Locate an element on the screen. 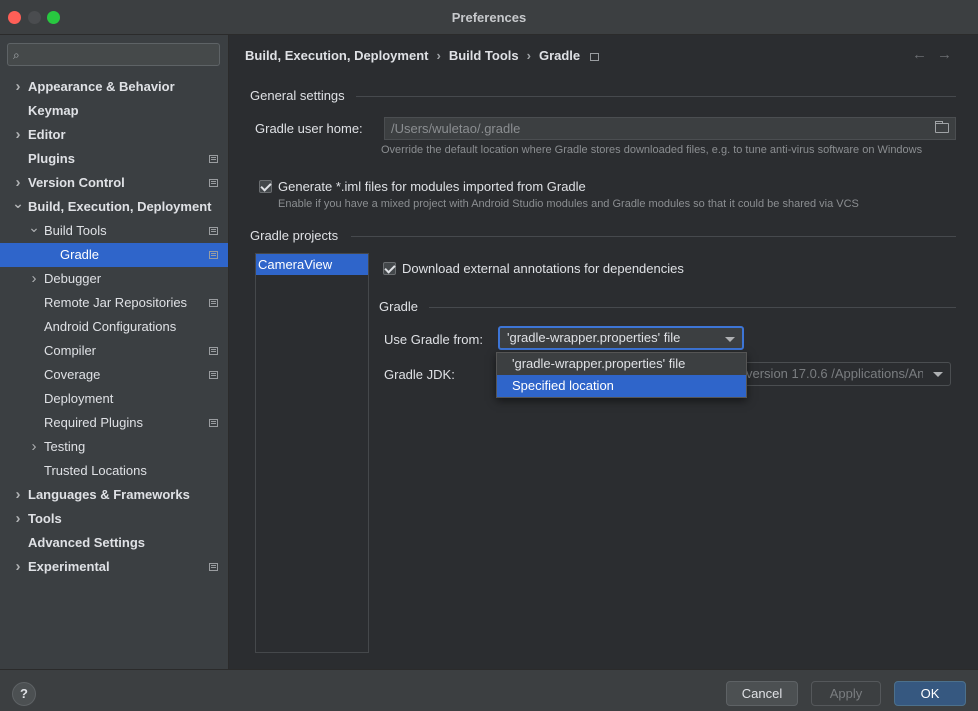 The image size is (978, 711). sidebar-item-label: Editor is located at coordinates (47, 134).